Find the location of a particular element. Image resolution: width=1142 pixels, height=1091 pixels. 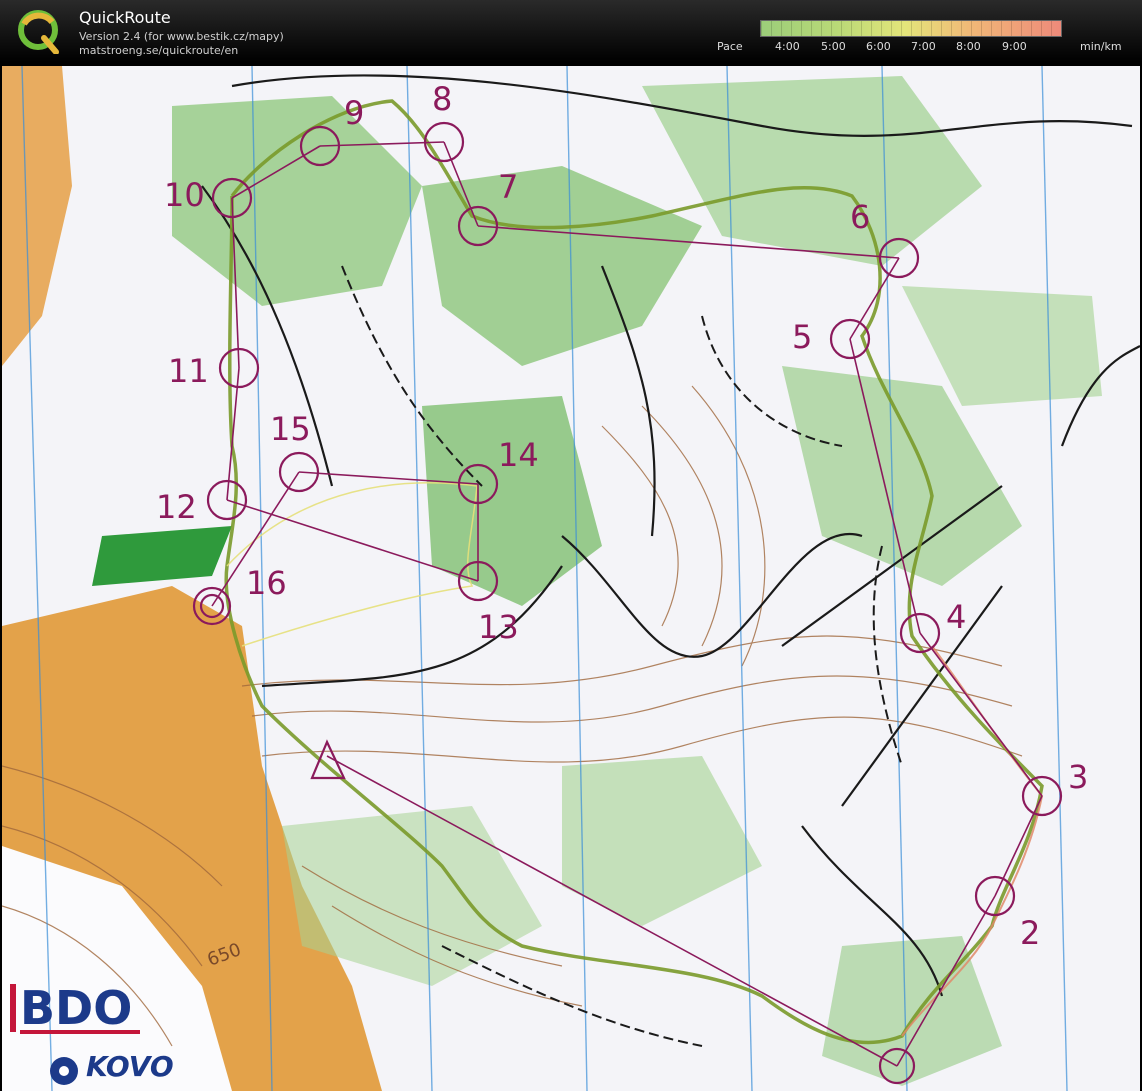

control-number: 12 is located at coordinates (176, 507).